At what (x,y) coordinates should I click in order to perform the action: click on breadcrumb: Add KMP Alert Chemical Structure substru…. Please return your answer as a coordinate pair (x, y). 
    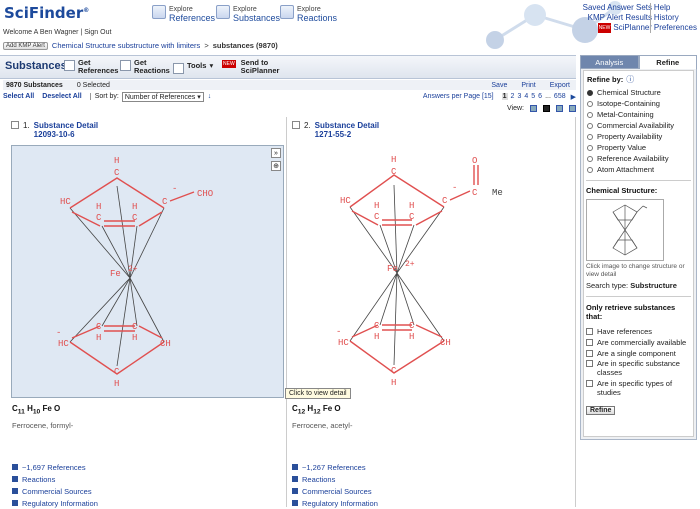
    Looking at the image, I should click on (140, 45).